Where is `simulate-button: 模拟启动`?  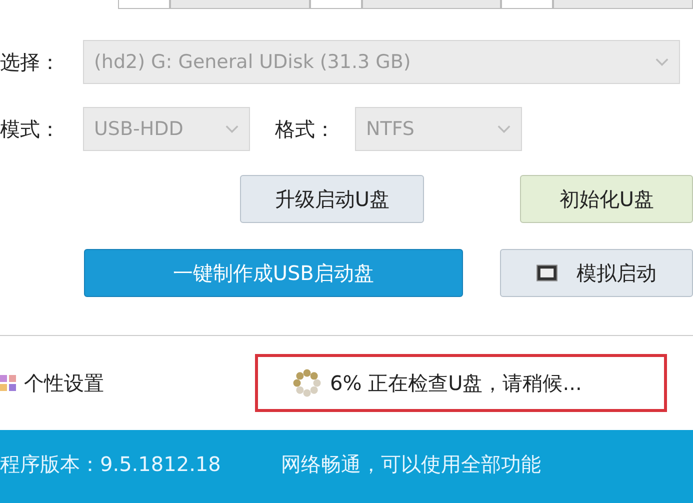 simulate-button: 模拟启动 is located at coordinates (596, 273).